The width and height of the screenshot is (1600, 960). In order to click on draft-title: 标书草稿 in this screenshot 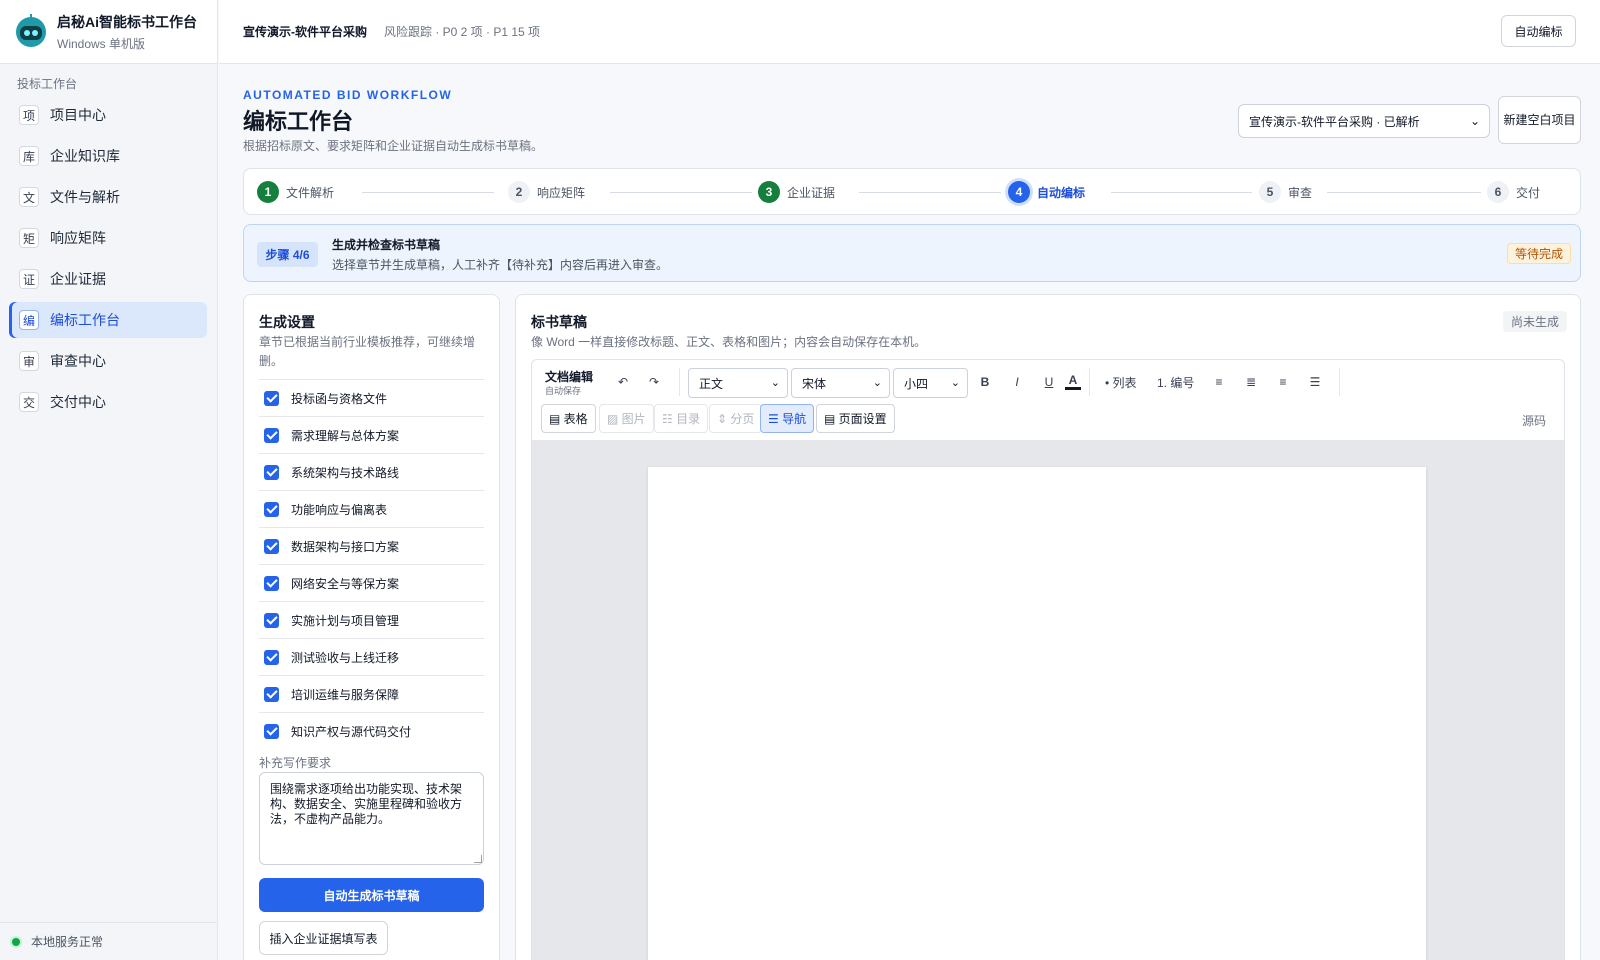, I will do `click(559, 322)`.